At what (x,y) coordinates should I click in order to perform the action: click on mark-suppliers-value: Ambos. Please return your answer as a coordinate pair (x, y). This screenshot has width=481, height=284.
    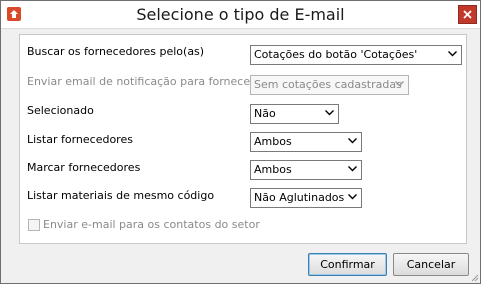
    Looking at the image, I should click on (273, 169).